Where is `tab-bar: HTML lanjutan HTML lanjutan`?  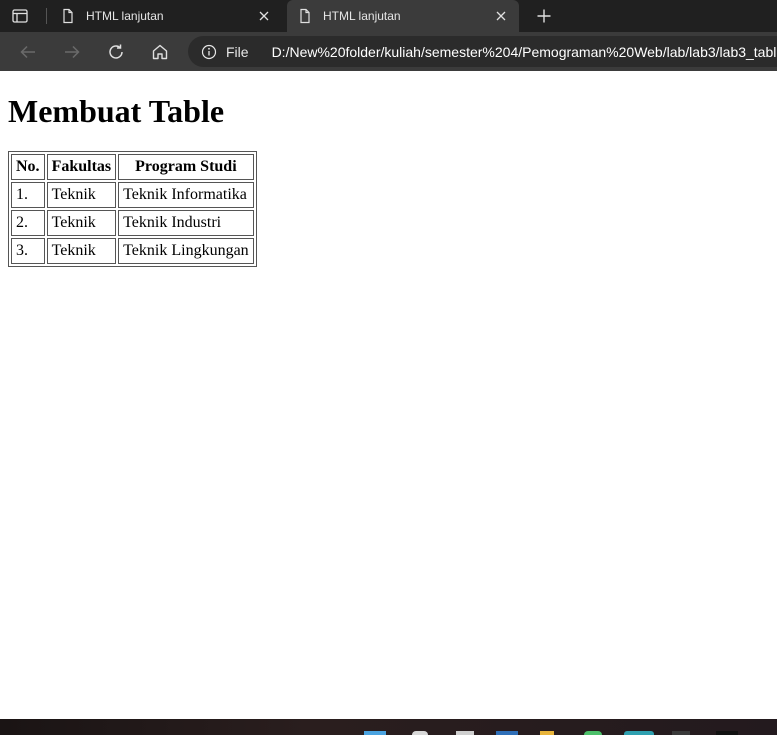
tab-bar: HTML lanjutan HTML lanjutan is located at coordinates (388, 16).